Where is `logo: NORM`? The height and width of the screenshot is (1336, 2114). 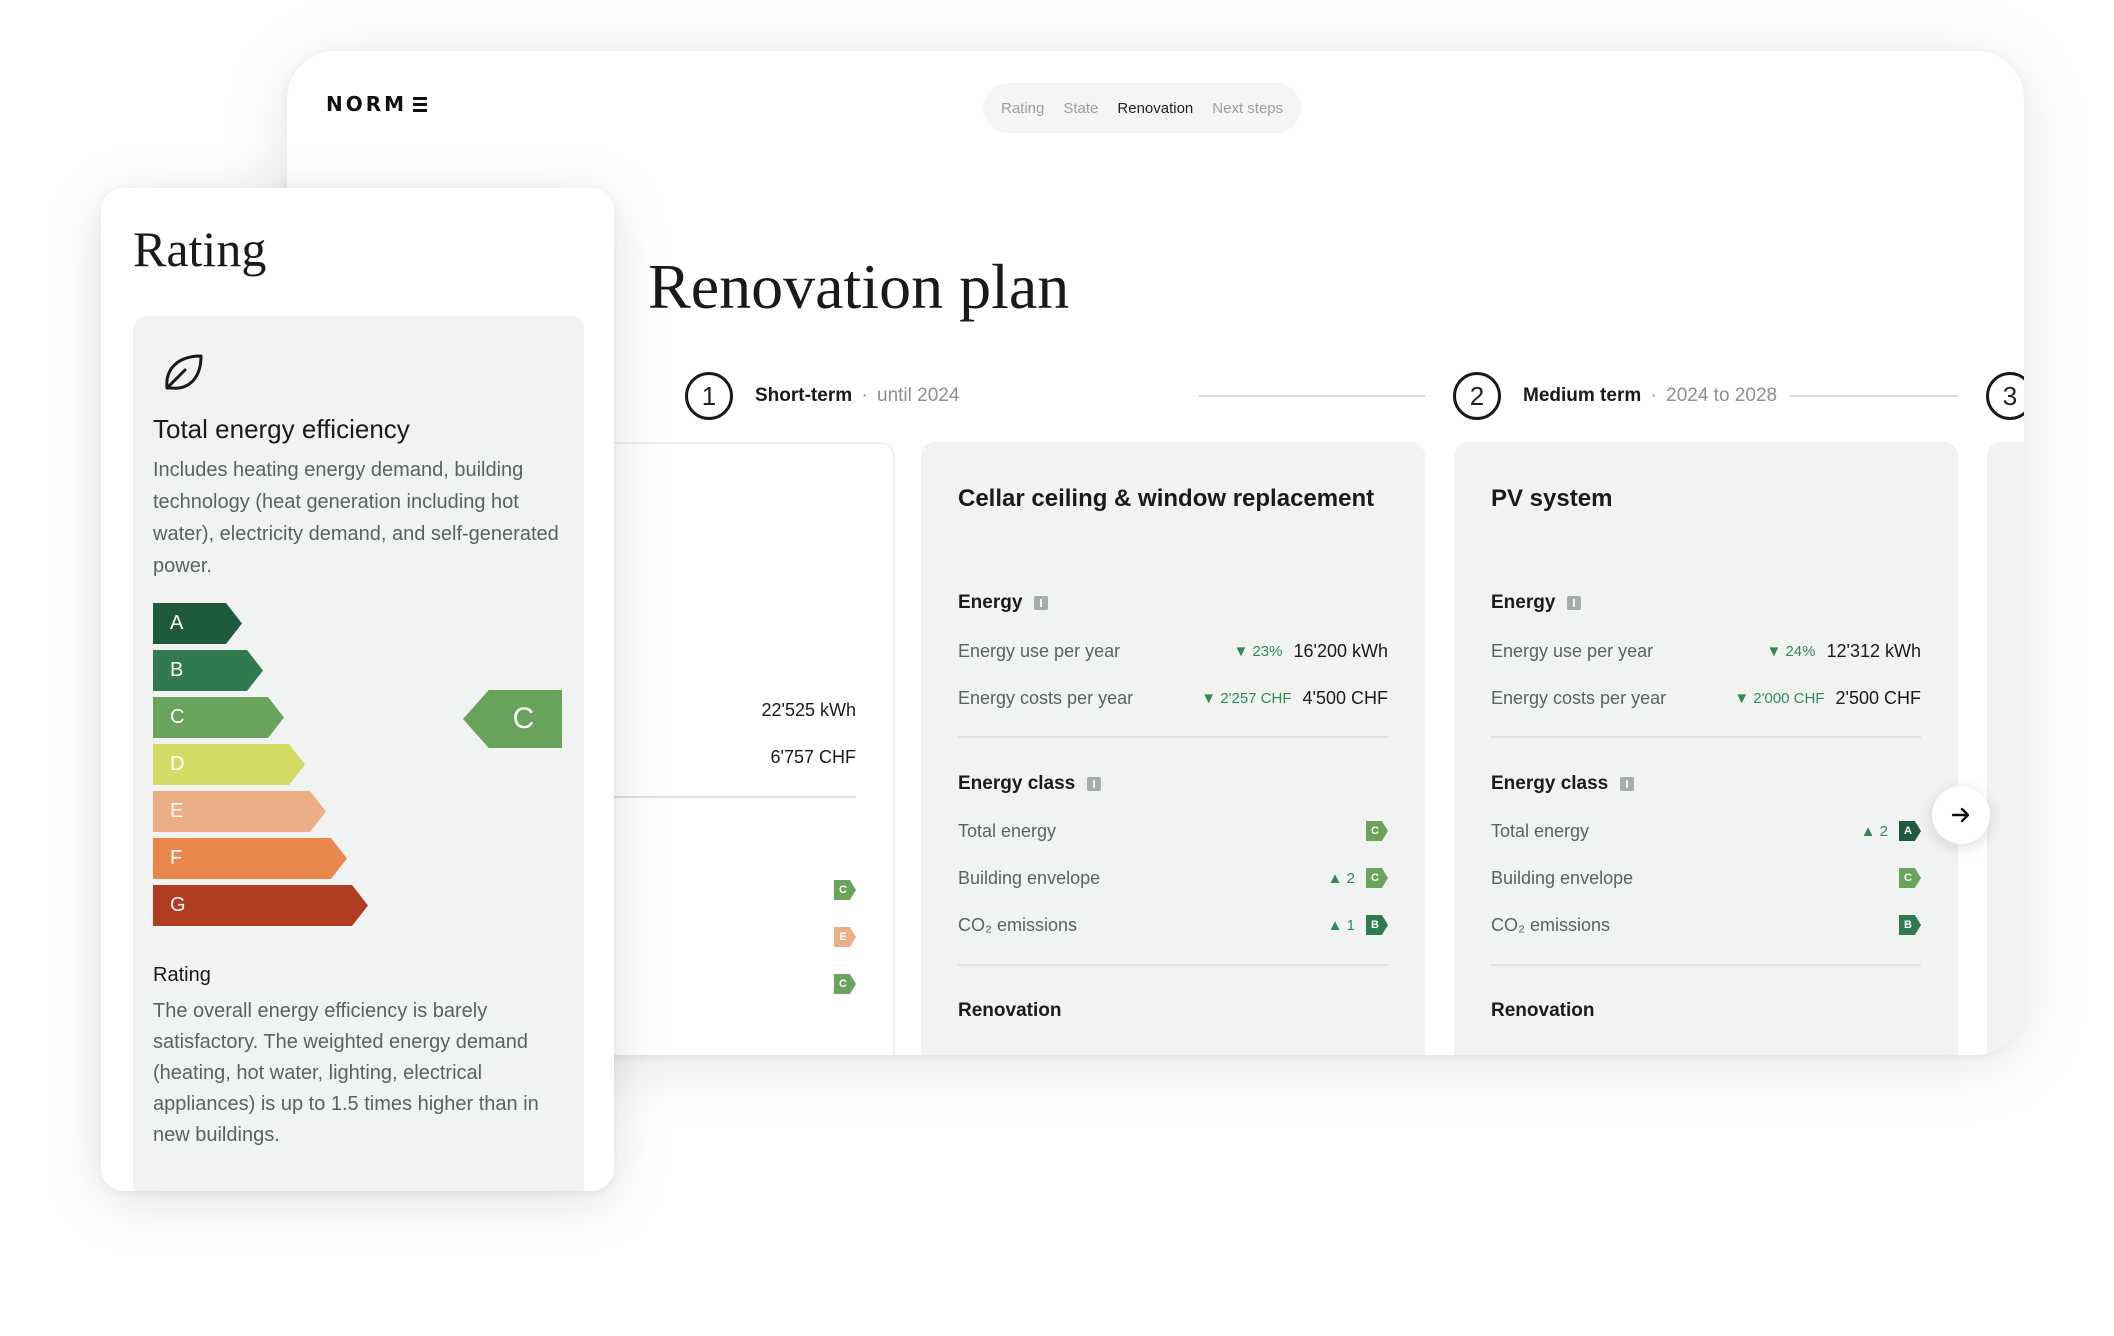
logo: NORM is located at coordinates (377, 104).